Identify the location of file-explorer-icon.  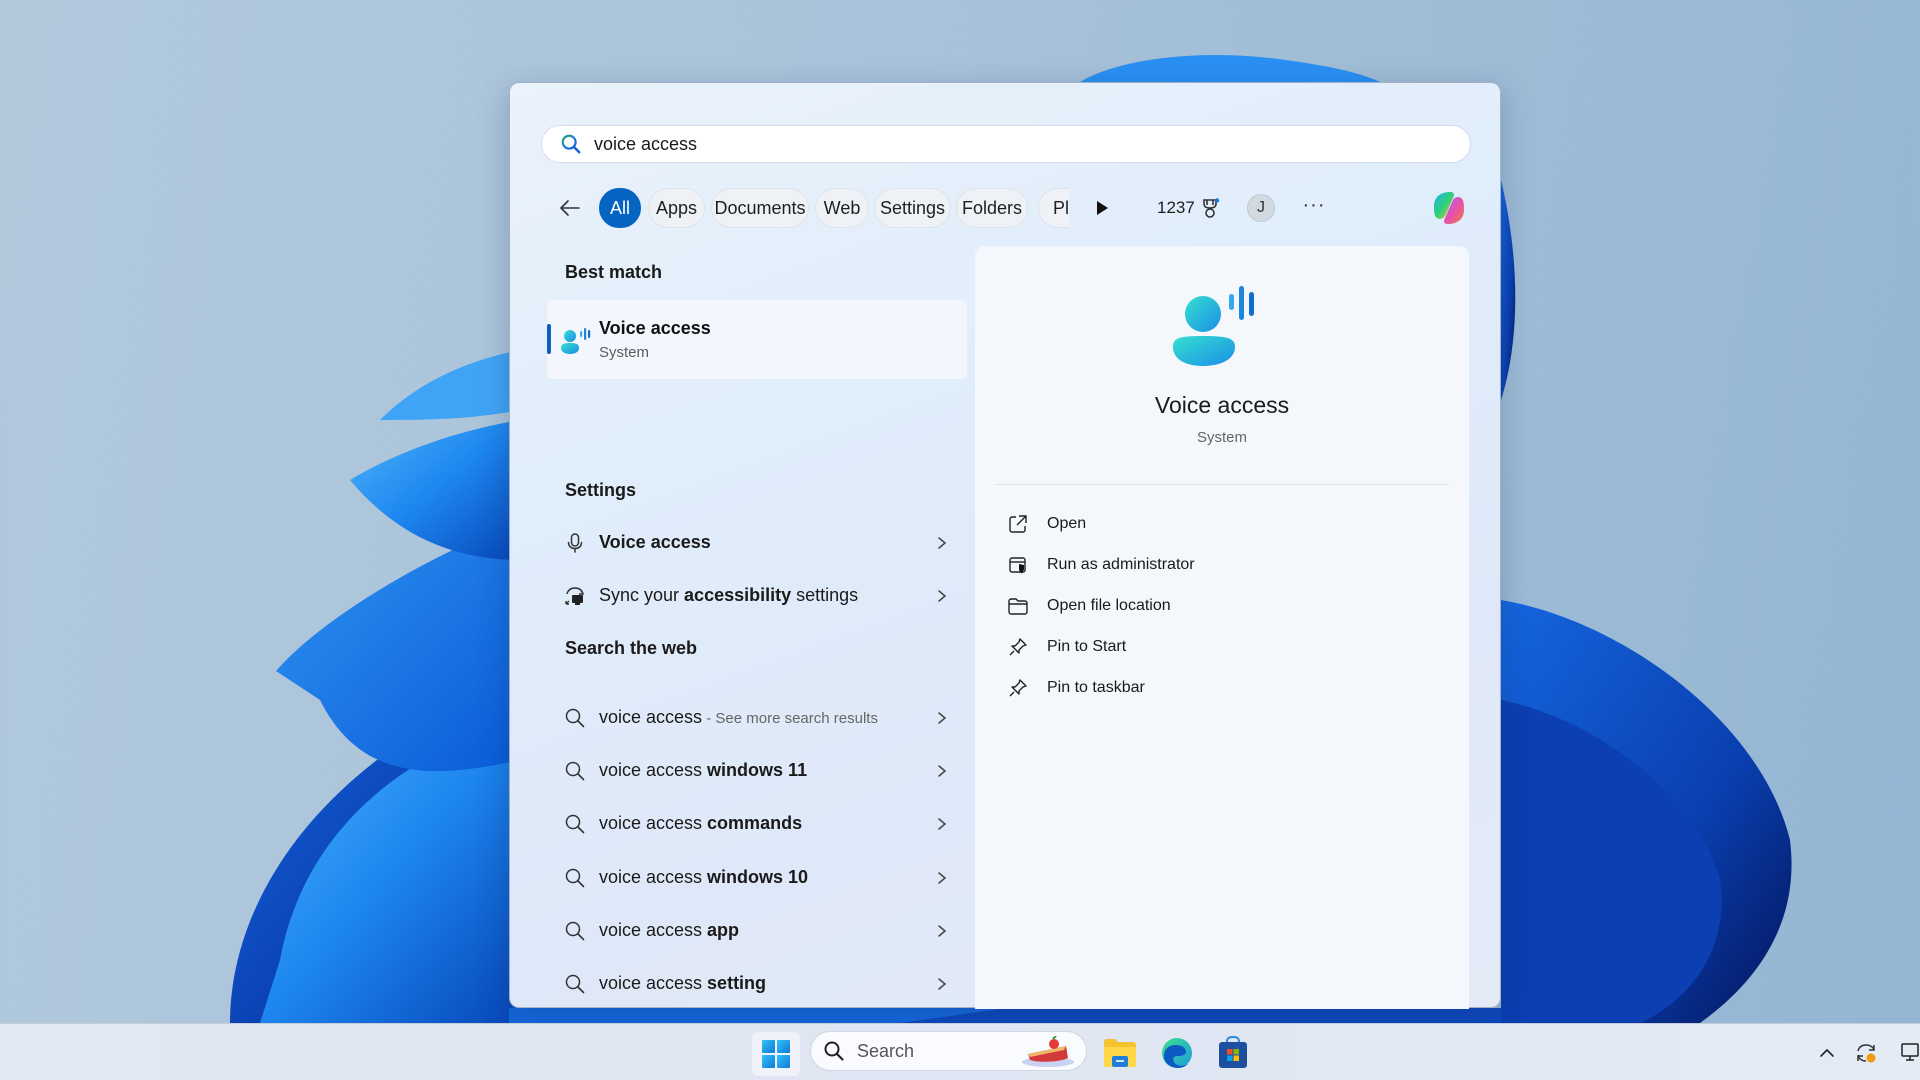
(1120, 1053).